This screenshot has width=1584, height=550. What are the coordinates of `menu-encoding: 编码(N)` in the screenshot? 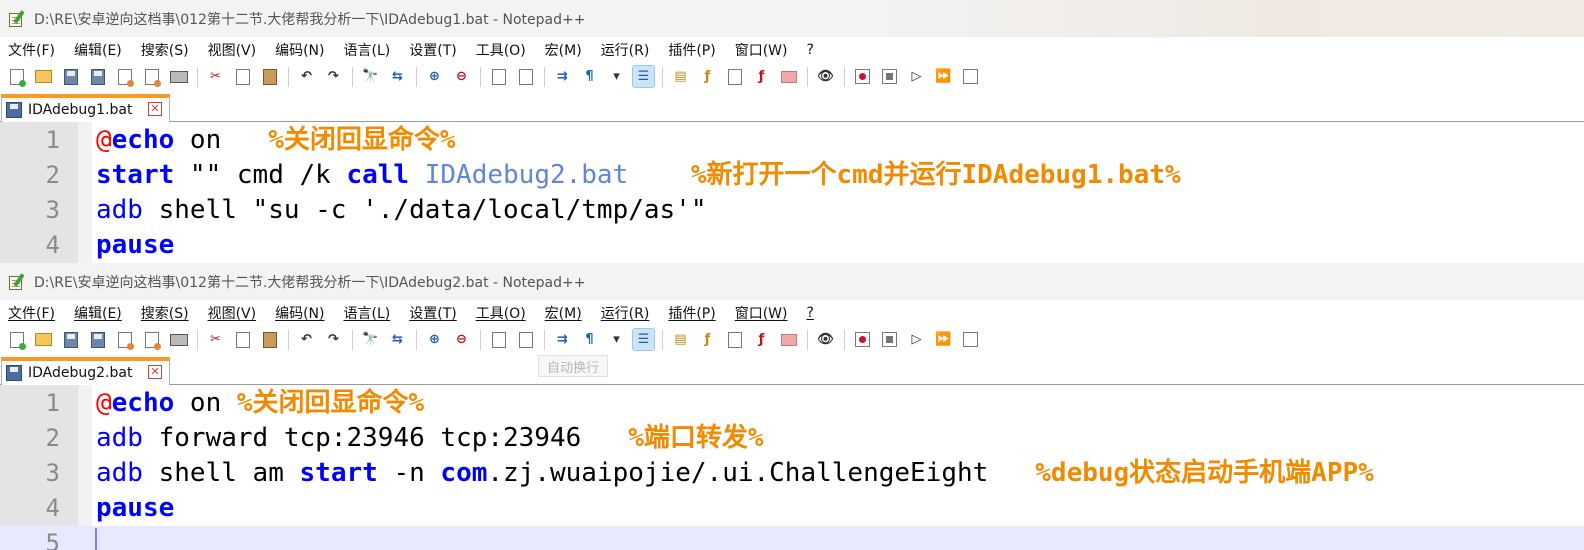 It's located at (299, 50).